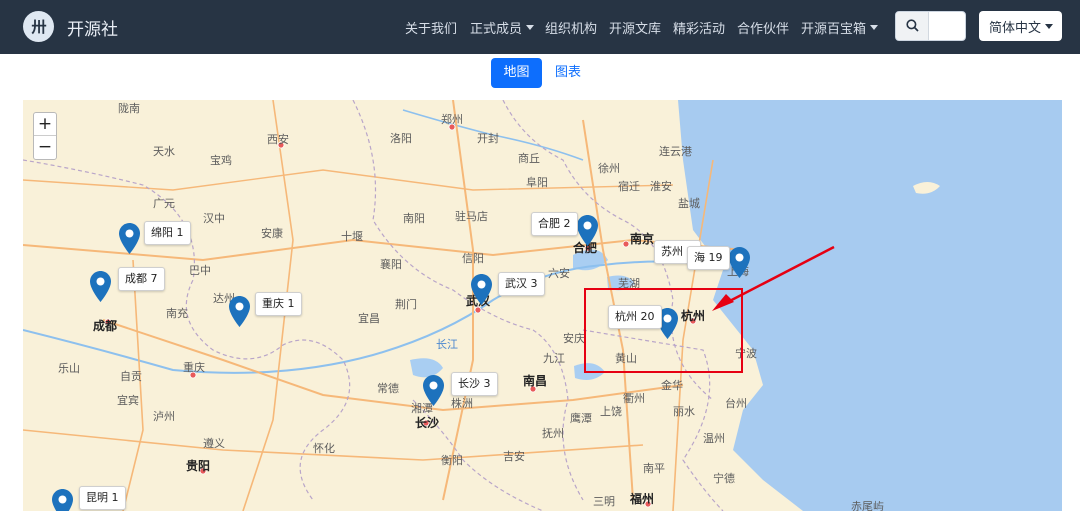  What do you see at coordinates (391, 264) in the screenshot?
I see `place-label: 襄阳` at bounding box center [391, 264].